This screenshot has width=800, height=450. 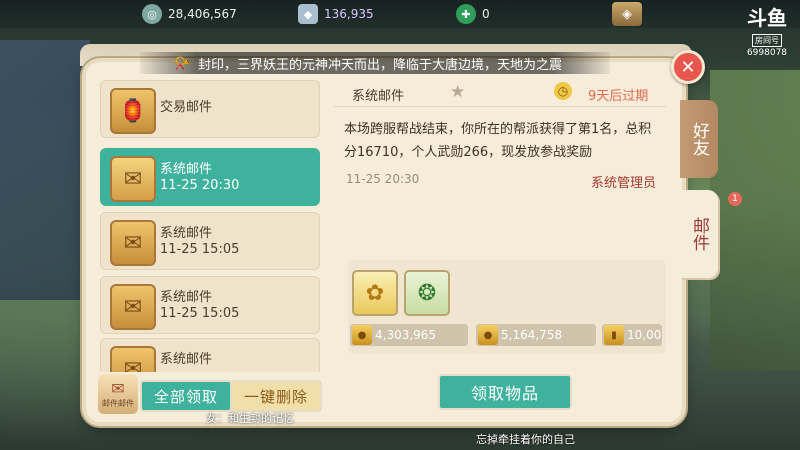 I want to click on close-button: ✕, so click(x=688, y=67).